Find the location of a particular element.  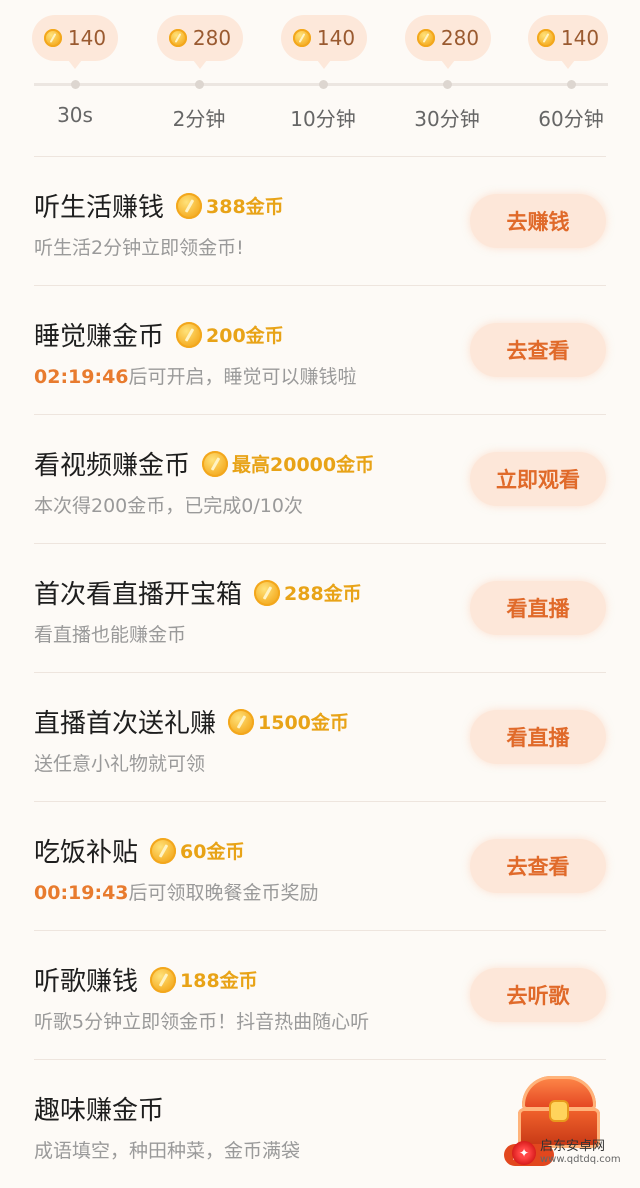

watermark-text: 启东安卓网 www.qdtdq.com is located at coordinates (580, 1153).